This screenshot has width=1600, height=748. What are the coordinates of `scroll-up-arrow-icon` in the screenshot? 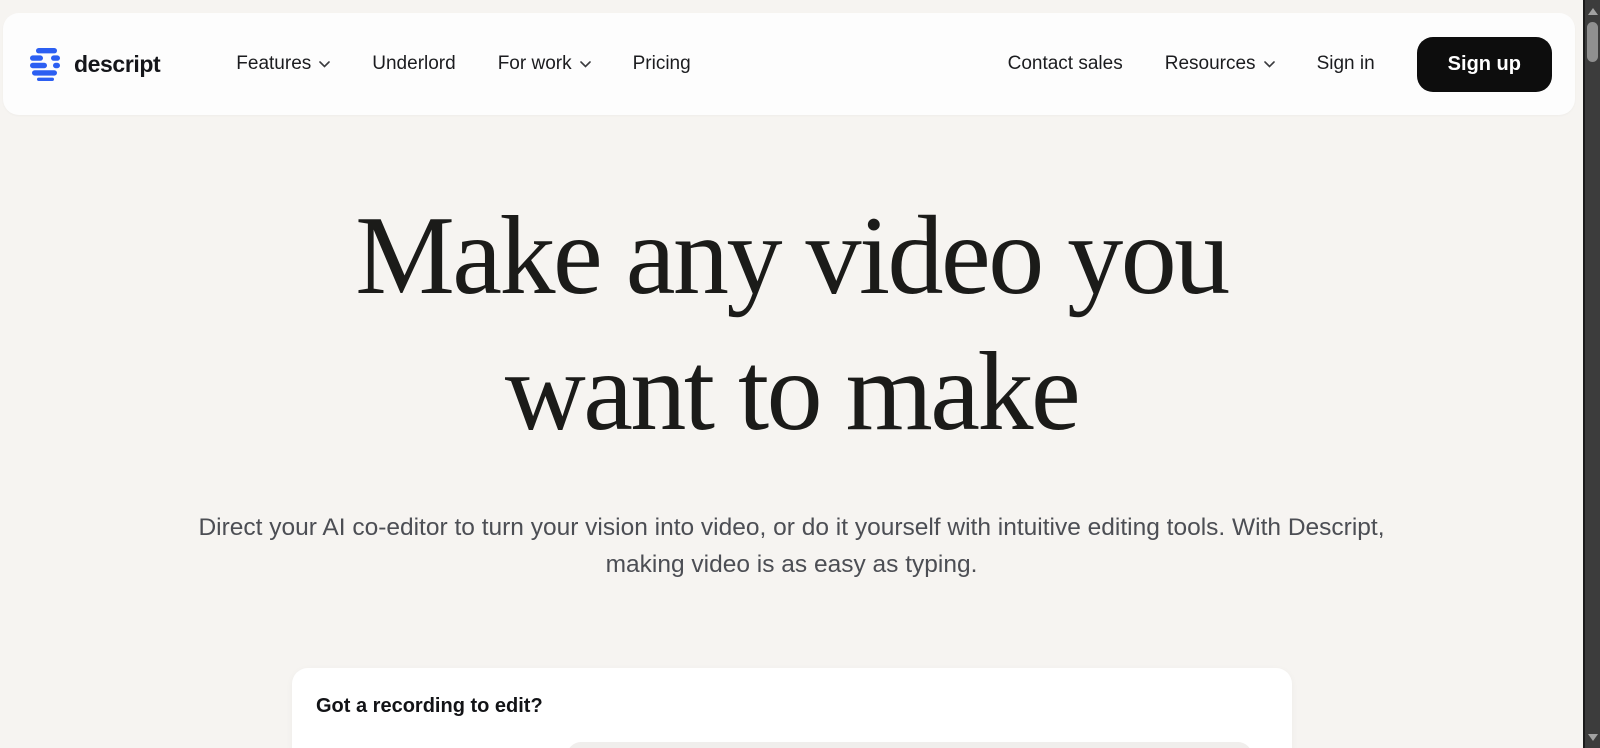 It's located at (1592, 11).